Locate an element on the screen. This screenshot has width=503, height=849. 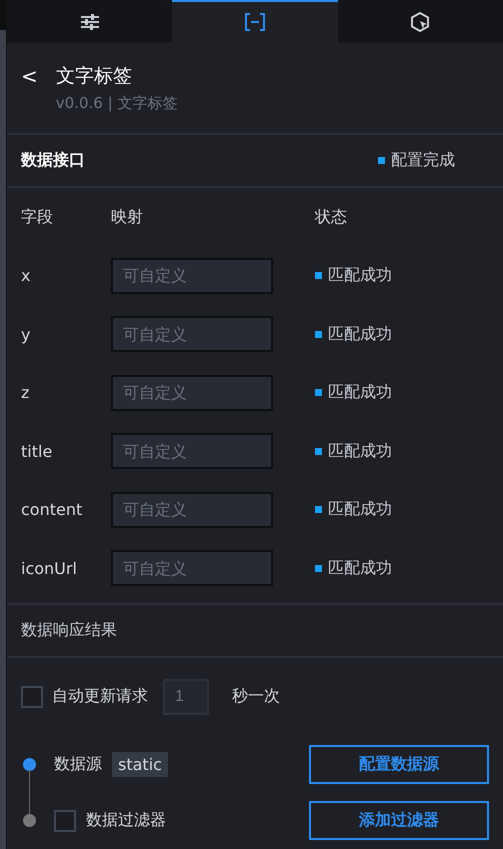
sliders-icon is located at coordinates (89, 22).